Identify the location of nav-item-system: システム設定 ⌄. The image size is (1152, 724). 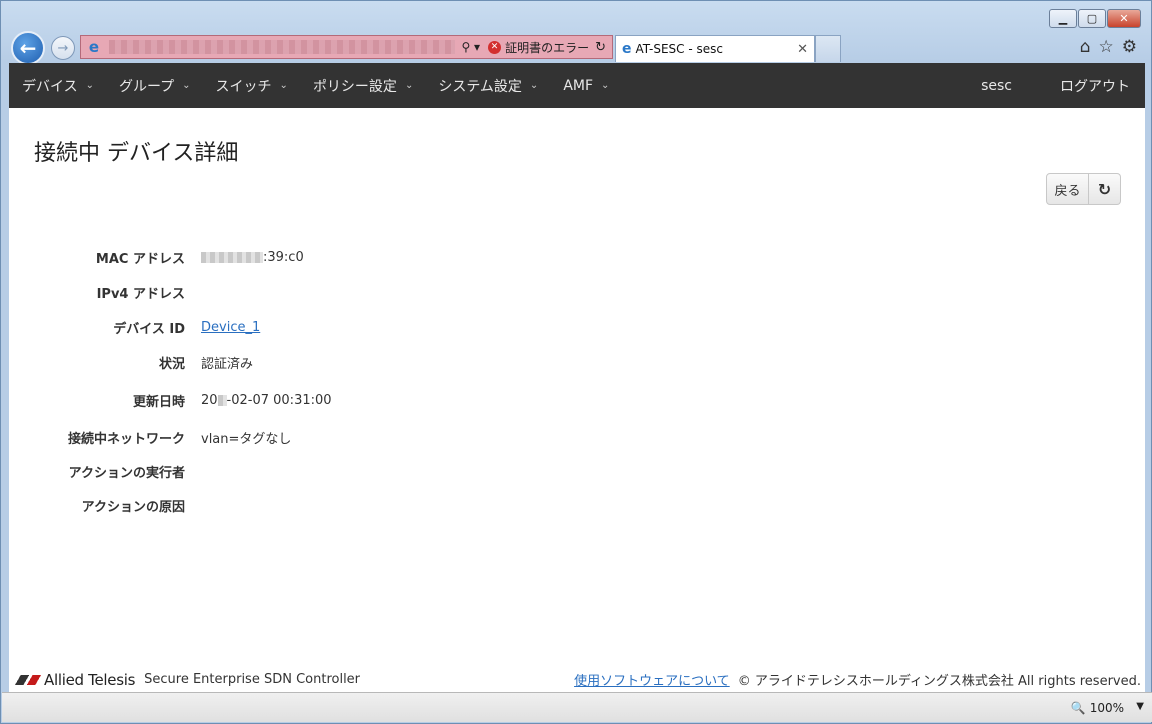
(487, 85).